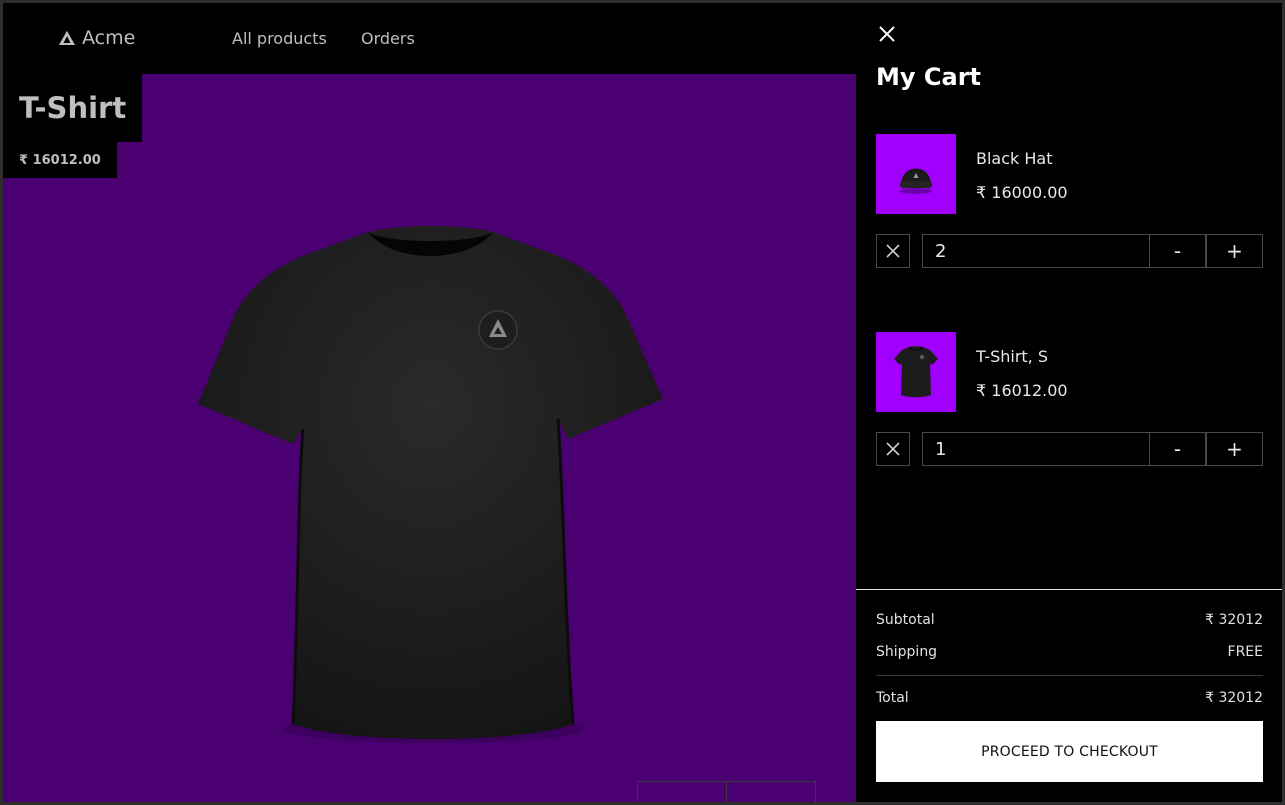  What do you see at coordinates (1014, 158) in the screenshot?
I see `cart-item-name: Black Hat` at bounding box center [1014, 158].